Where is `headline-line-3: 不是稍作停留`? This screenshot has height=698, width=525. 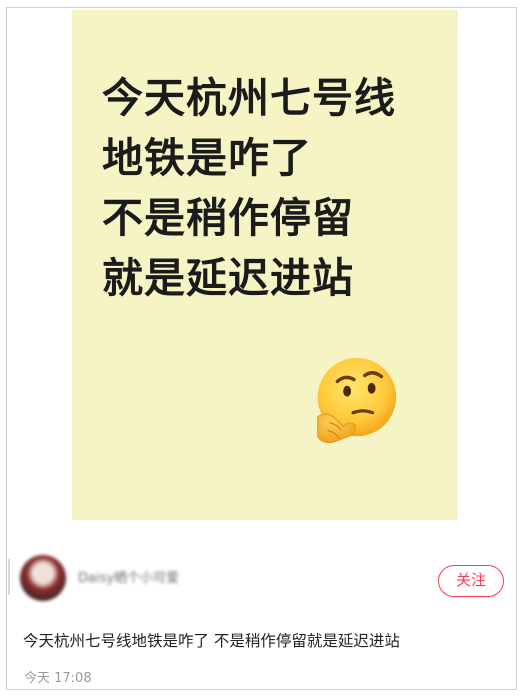
headline-line-3: 不是稍作停留 is located at coordinates (228, 218).